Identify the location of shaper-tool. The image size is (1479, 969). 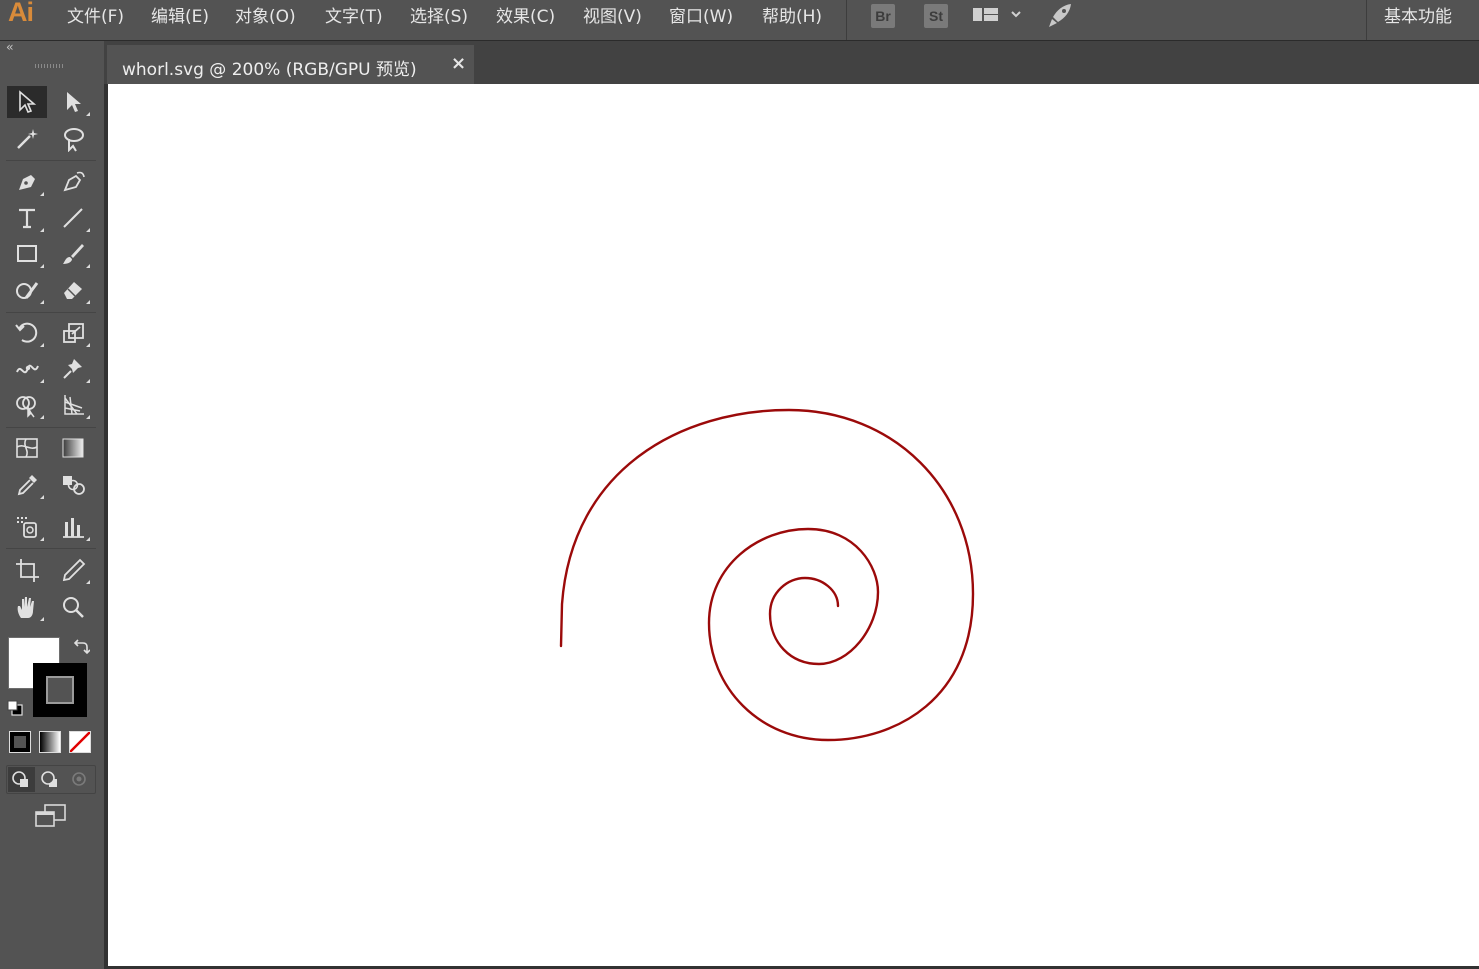
(27, 290).